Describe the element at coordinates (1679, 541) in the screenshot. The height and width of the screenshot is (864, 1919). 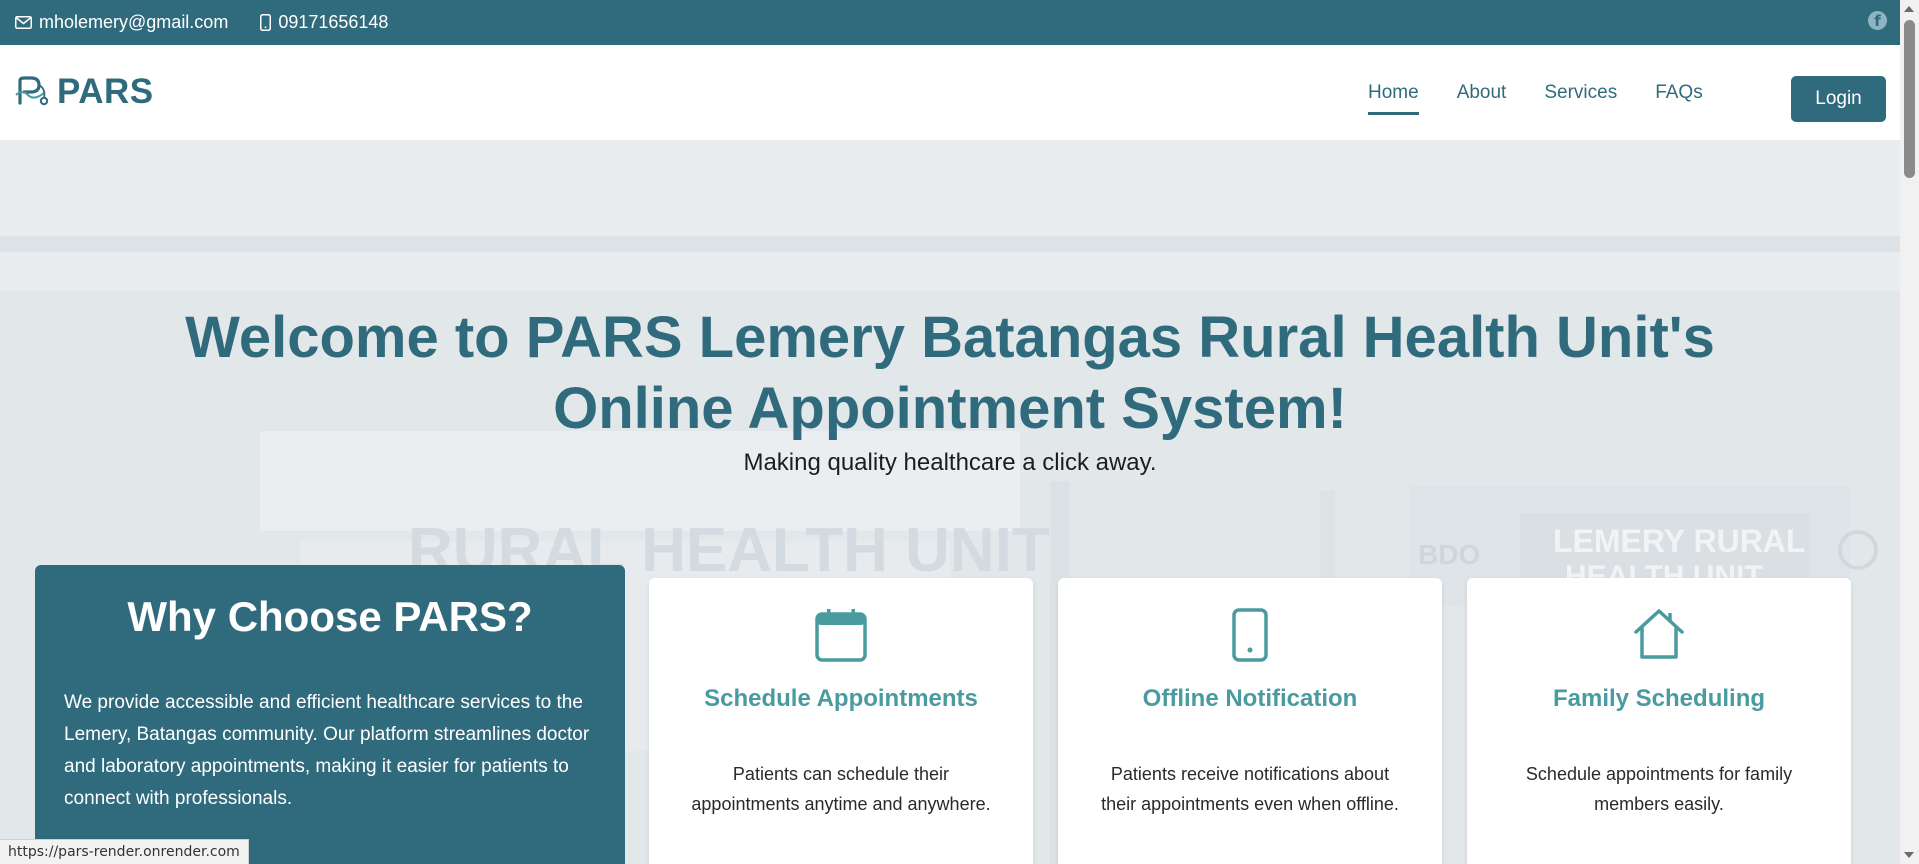
I see `bg-sign-right-line1: LEMERY RURAL` at that location.